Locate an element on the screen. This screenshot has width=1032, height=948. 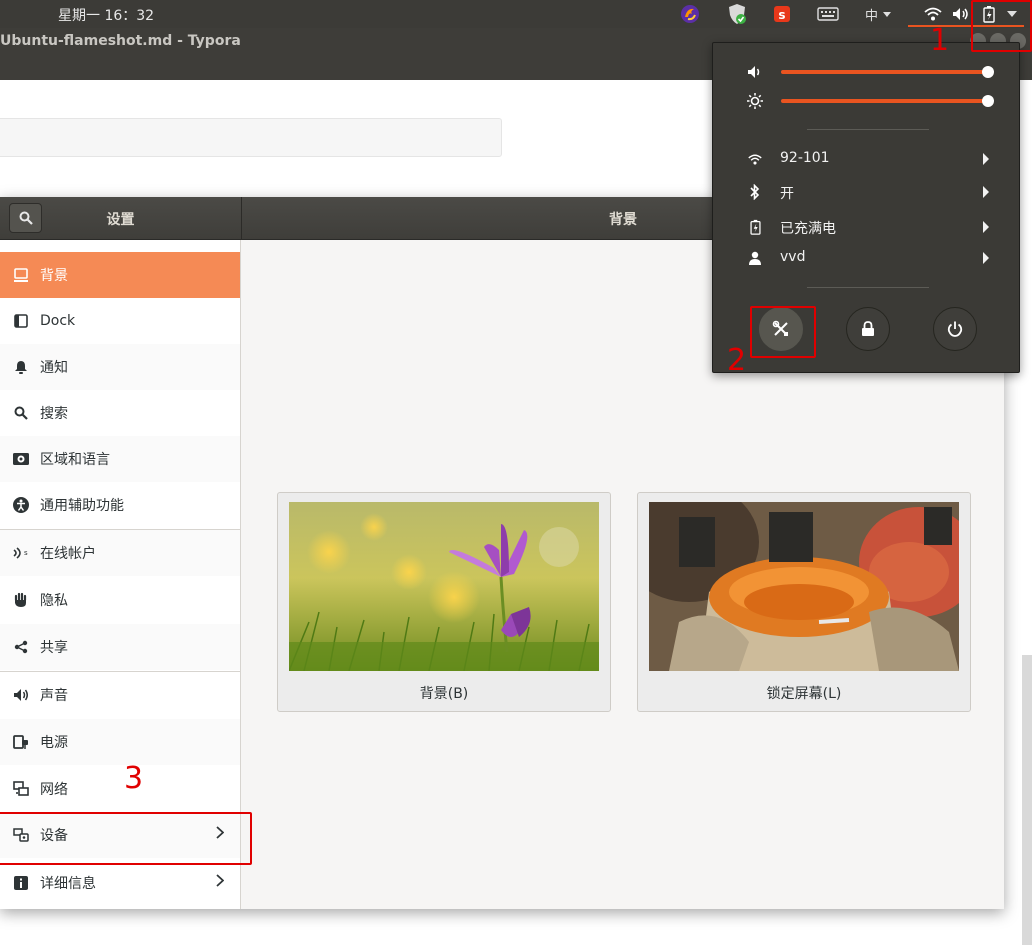
chevron-down-icon is located at coordinates (887, 14).